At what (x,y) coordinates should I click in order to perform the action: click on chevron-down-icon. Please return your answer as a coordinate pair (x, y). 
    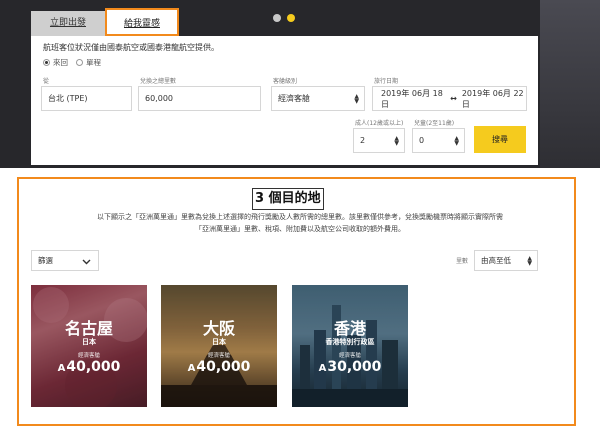
    Looking at the image, I should click on (86, 262).